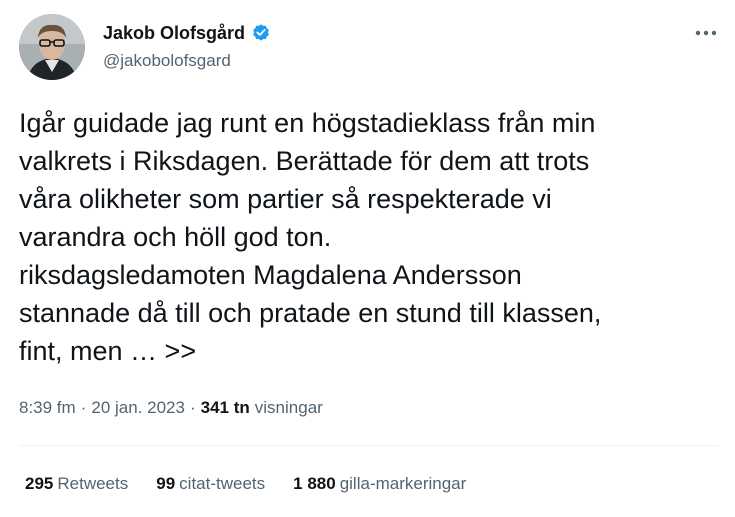 This screenshot has width=735, height=517. Describe the element at coordinates (288, 407) in the screenshot. I see `views-label: visningar` at that location.